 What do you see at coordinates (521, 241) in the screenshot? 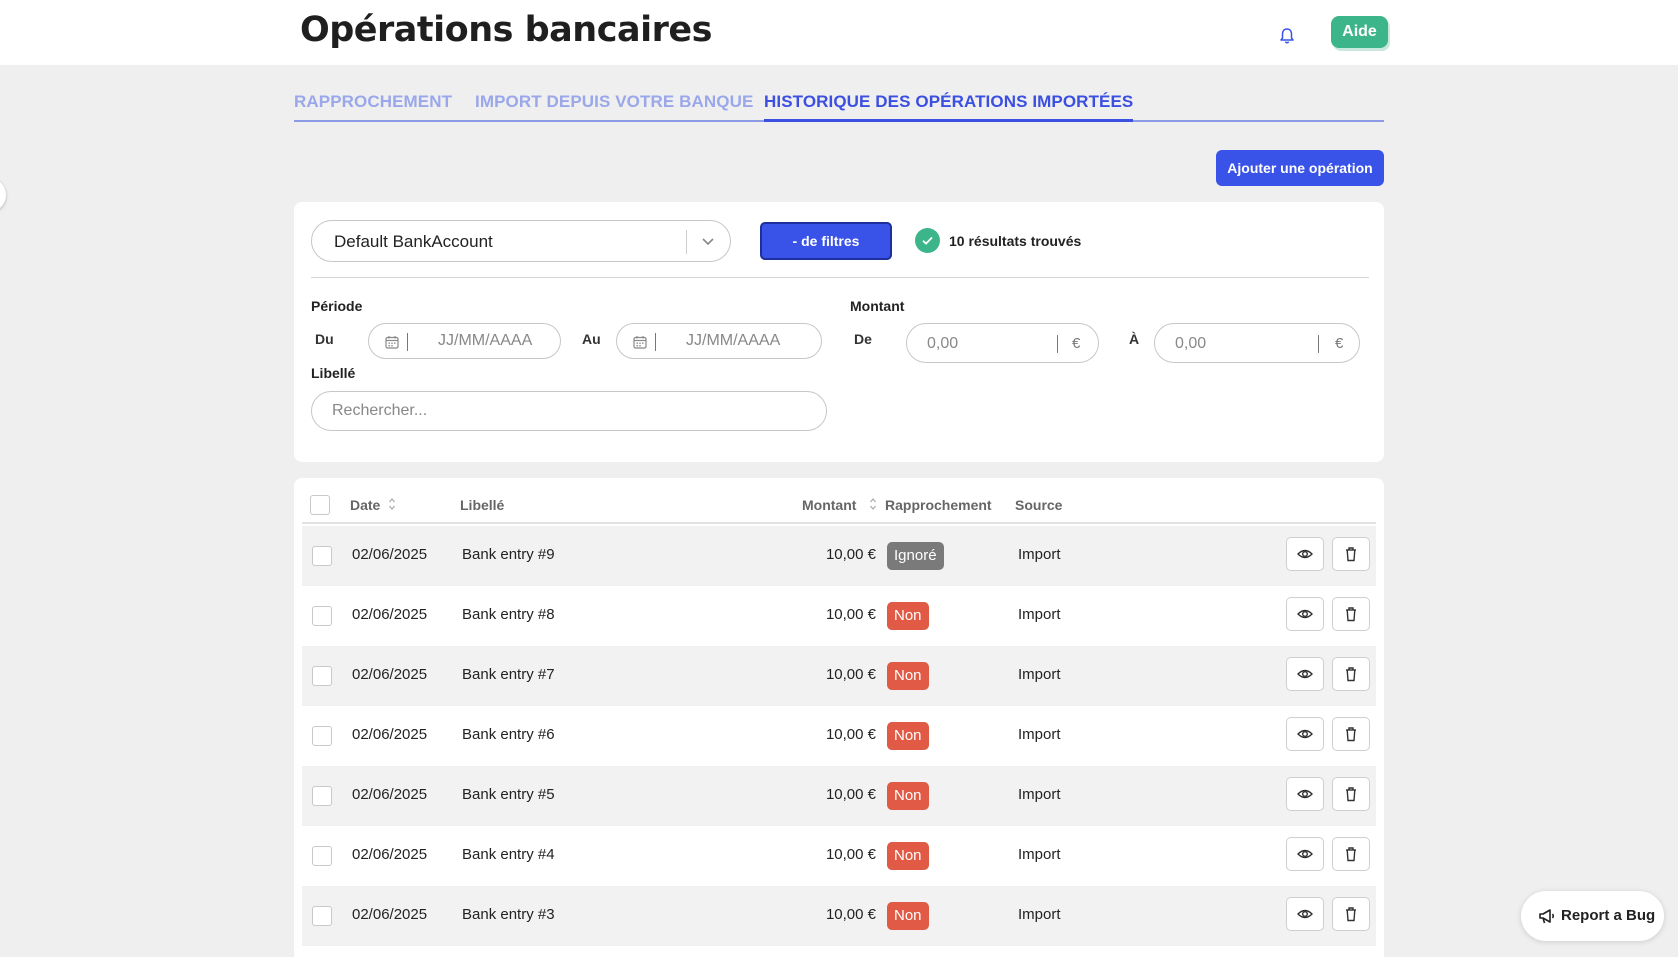
I see `bank-account-select: Default BankAccount` at bounding box center [521, 241].